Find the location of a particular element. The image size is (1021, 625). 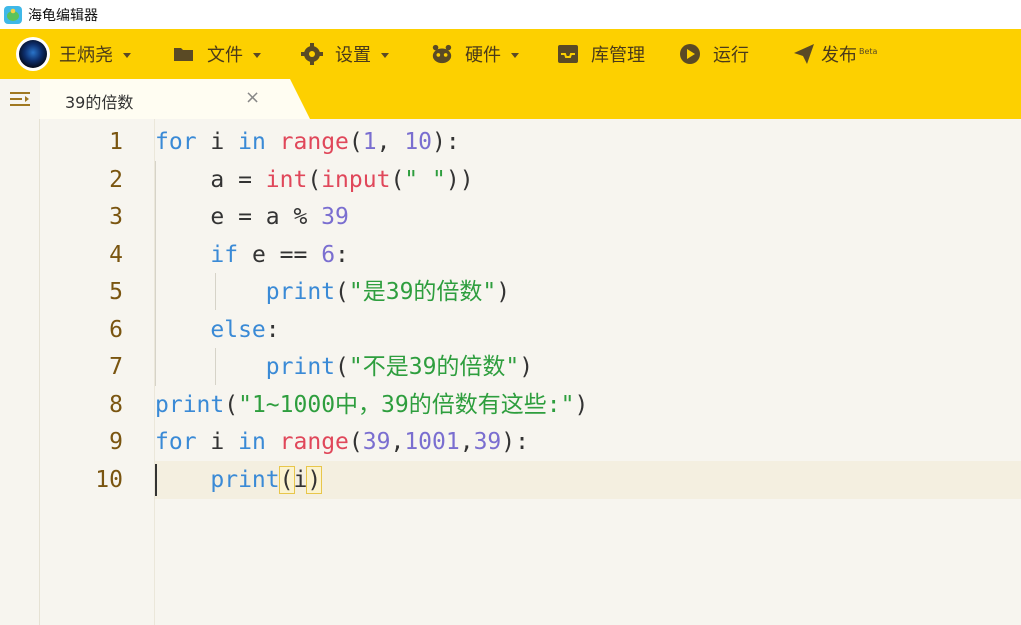

turtle-app-icon is located at coordinates (13, 14).